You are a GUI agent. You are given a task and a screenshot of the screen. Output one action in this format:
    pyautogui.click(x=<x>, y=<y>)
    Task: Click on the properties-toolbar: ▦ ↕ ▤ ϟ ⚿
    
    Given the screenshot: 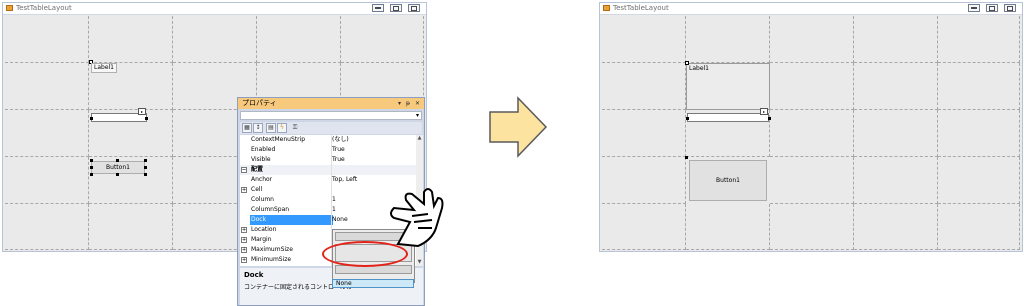 What is the action you would take?
    pyautogui.click(x=331, y=128)
    